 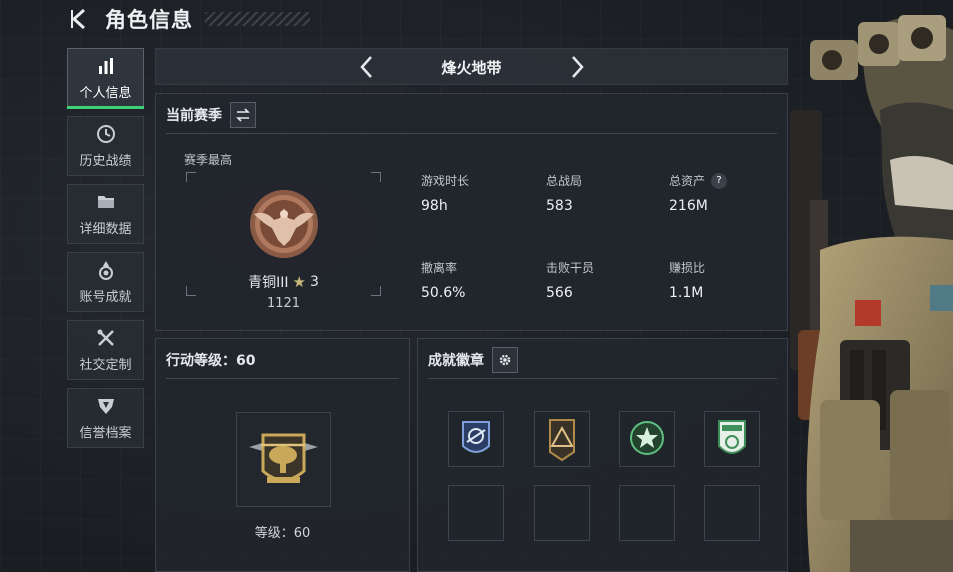 What do you see at coordinates (105, 161) in the screenshot?
I see `sidebar-item-label: 历史战绩` at bounding box center [105, 161].